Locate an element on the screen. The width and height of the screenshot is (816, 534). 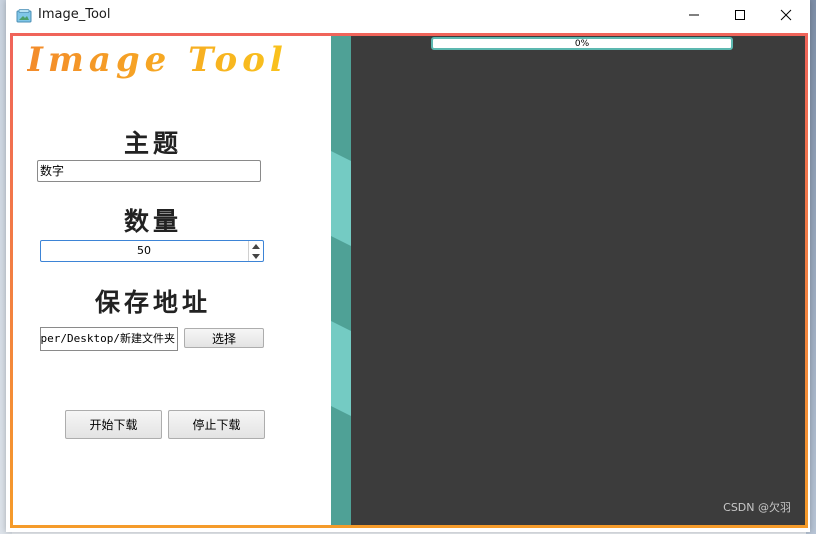
window-title: Image_Tool is located at coordinates (74, 14).